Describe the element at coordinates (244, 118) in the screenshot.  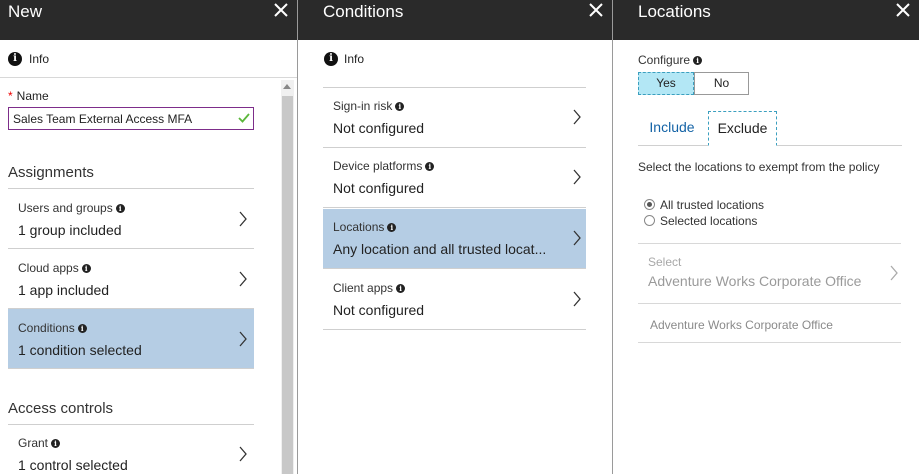
I see `checkmark-icon` at that location.